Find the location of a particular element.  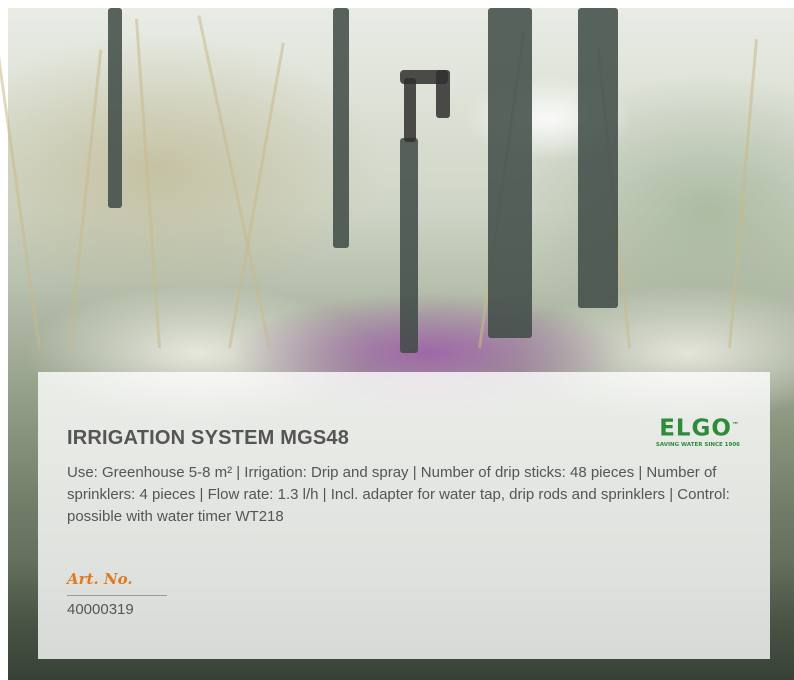

article-number: 40000319 is located at coordinates (100, 609).